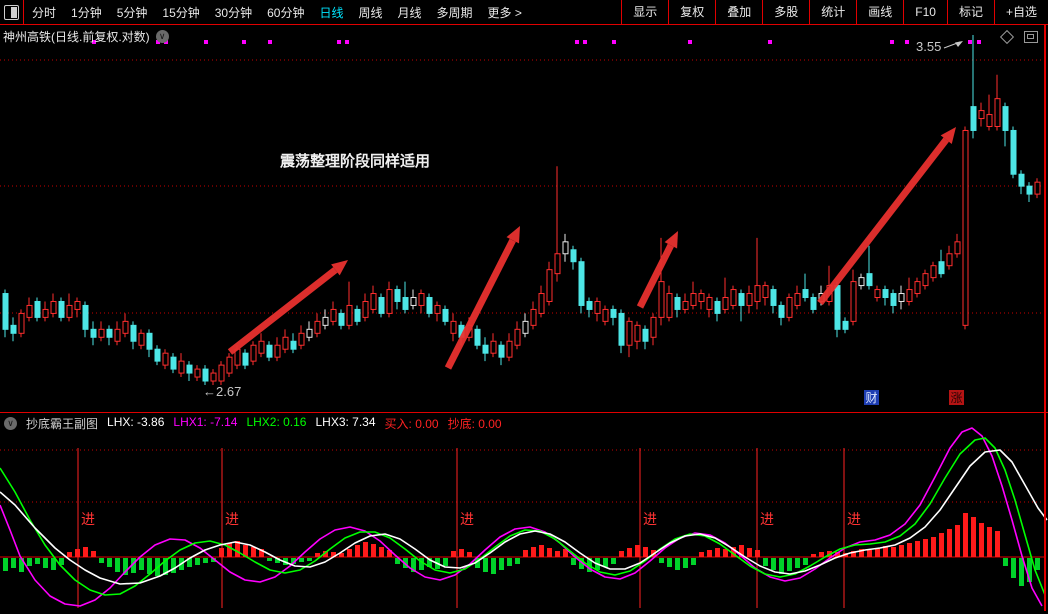  Describe the element at coordinates (410, 12) in the screenshot. I see `period-menu-item: 月线` at that location.